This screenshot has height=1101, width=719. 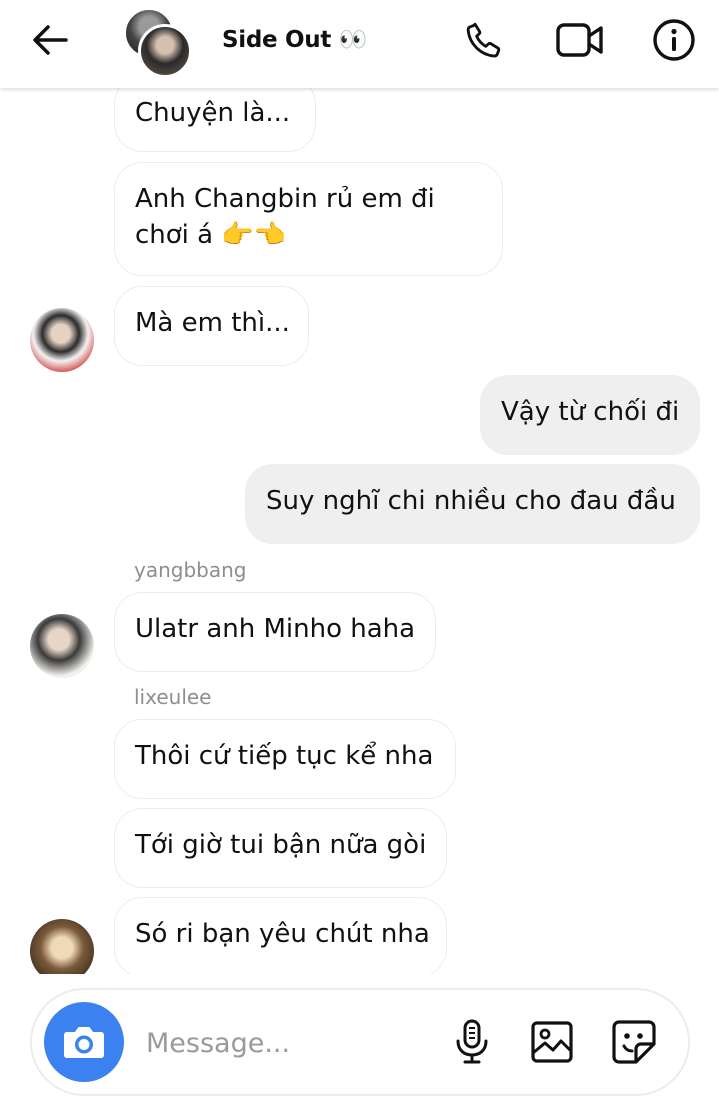 I want to click on message-text: Thôi cứ tiếp tục kể nha, so click(x=284, y=756).